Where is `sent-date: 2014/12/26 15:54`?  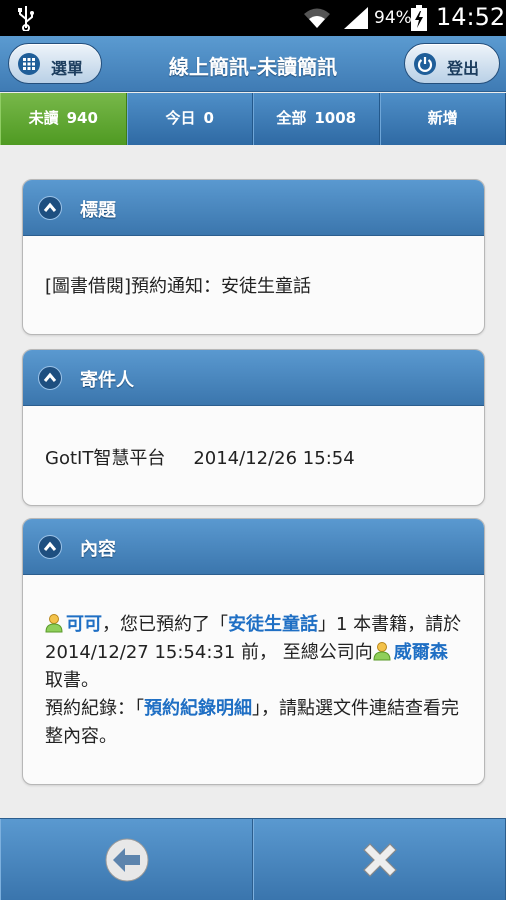
sent-date: 2014/12/26 15:54 is located at coordinates (274, 458).